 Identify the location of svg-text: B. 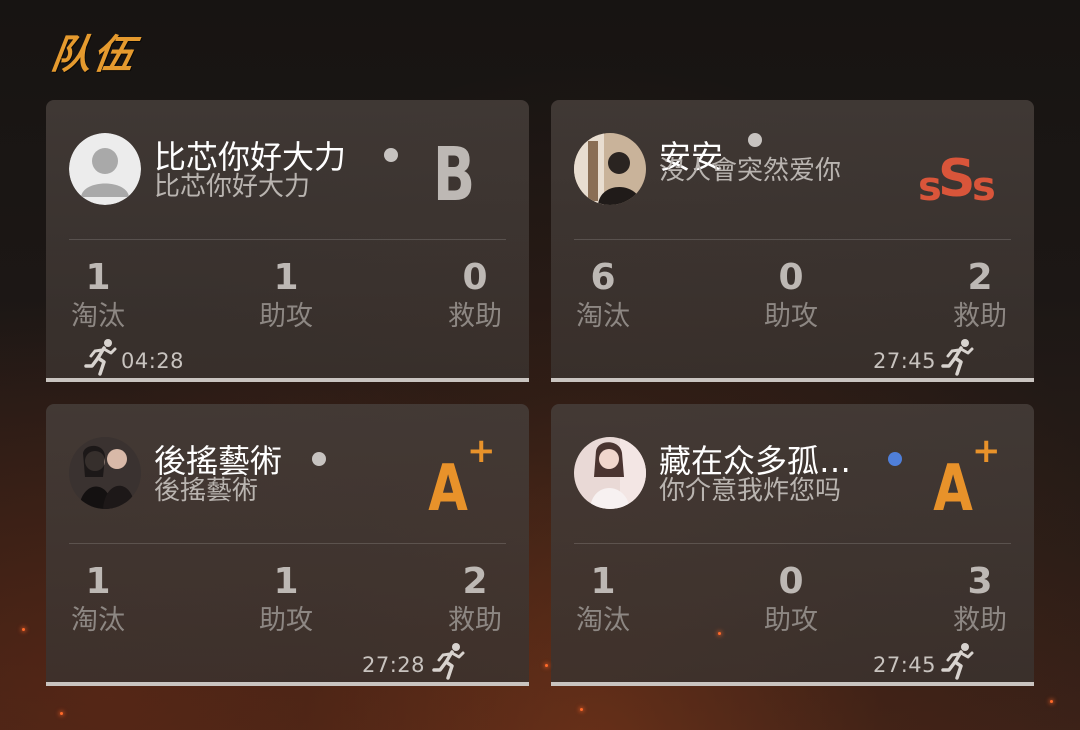
(454, 171).